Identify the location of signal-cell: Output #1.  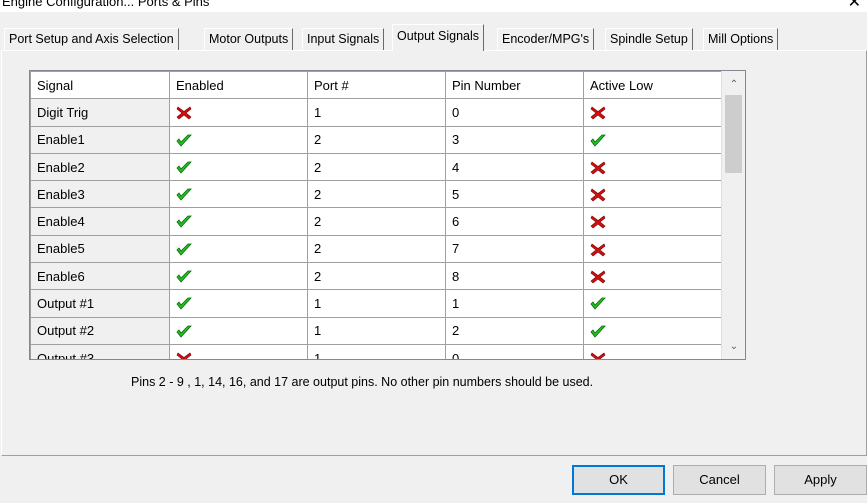
(100, 303).